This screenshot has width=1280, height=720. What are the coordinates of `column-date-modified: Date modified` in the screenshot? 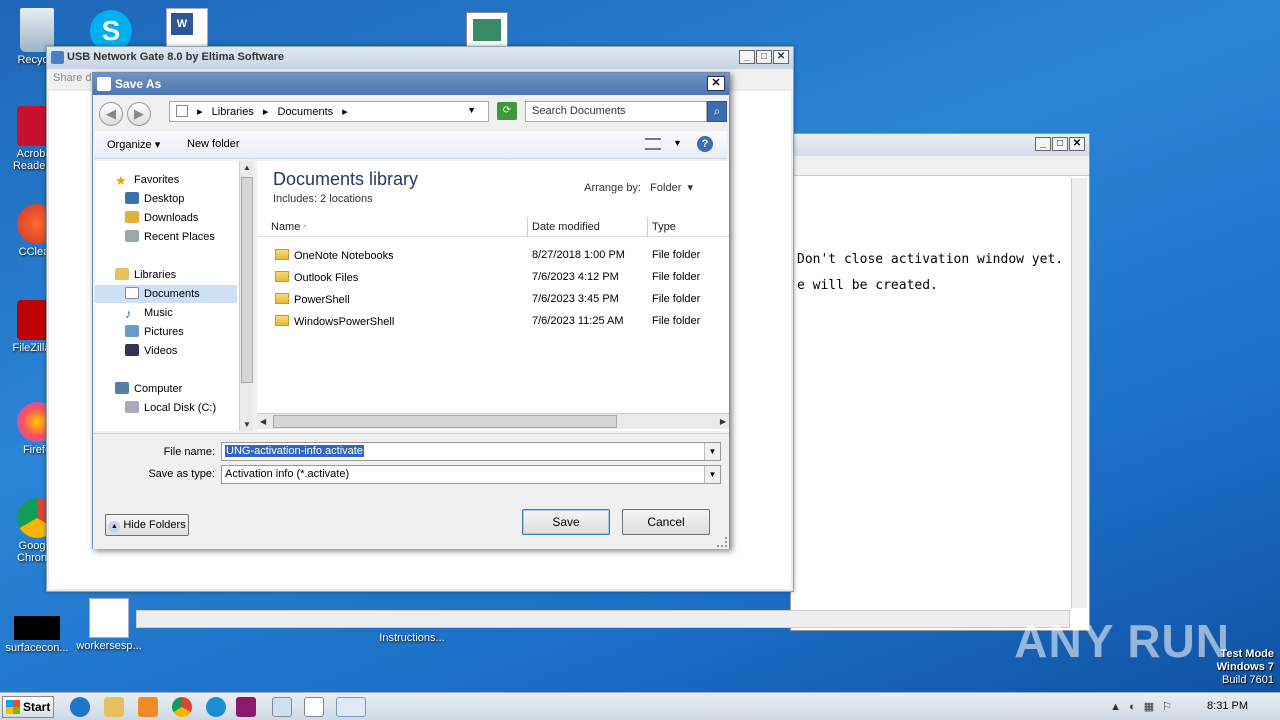 It's located at (566, 227).